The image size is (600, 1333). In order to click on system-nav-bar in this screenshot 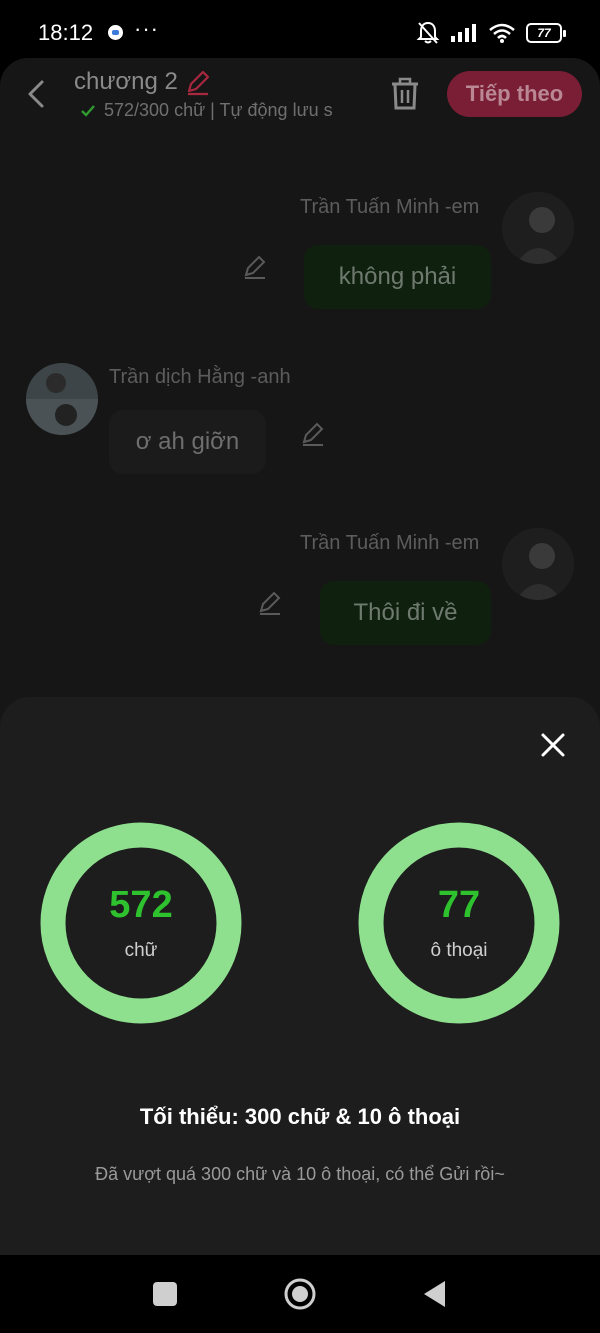, I will do `click(300, 1294)`.